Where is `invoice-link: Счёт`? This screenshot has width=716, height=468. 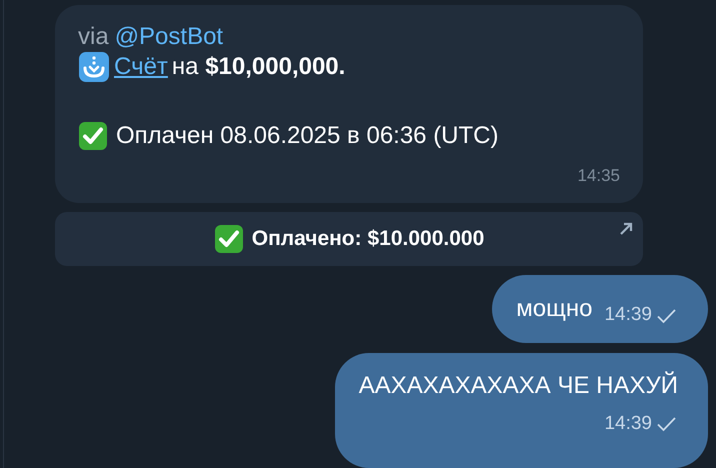
invoice-link: Счёт is located at coordinates (141, 67).